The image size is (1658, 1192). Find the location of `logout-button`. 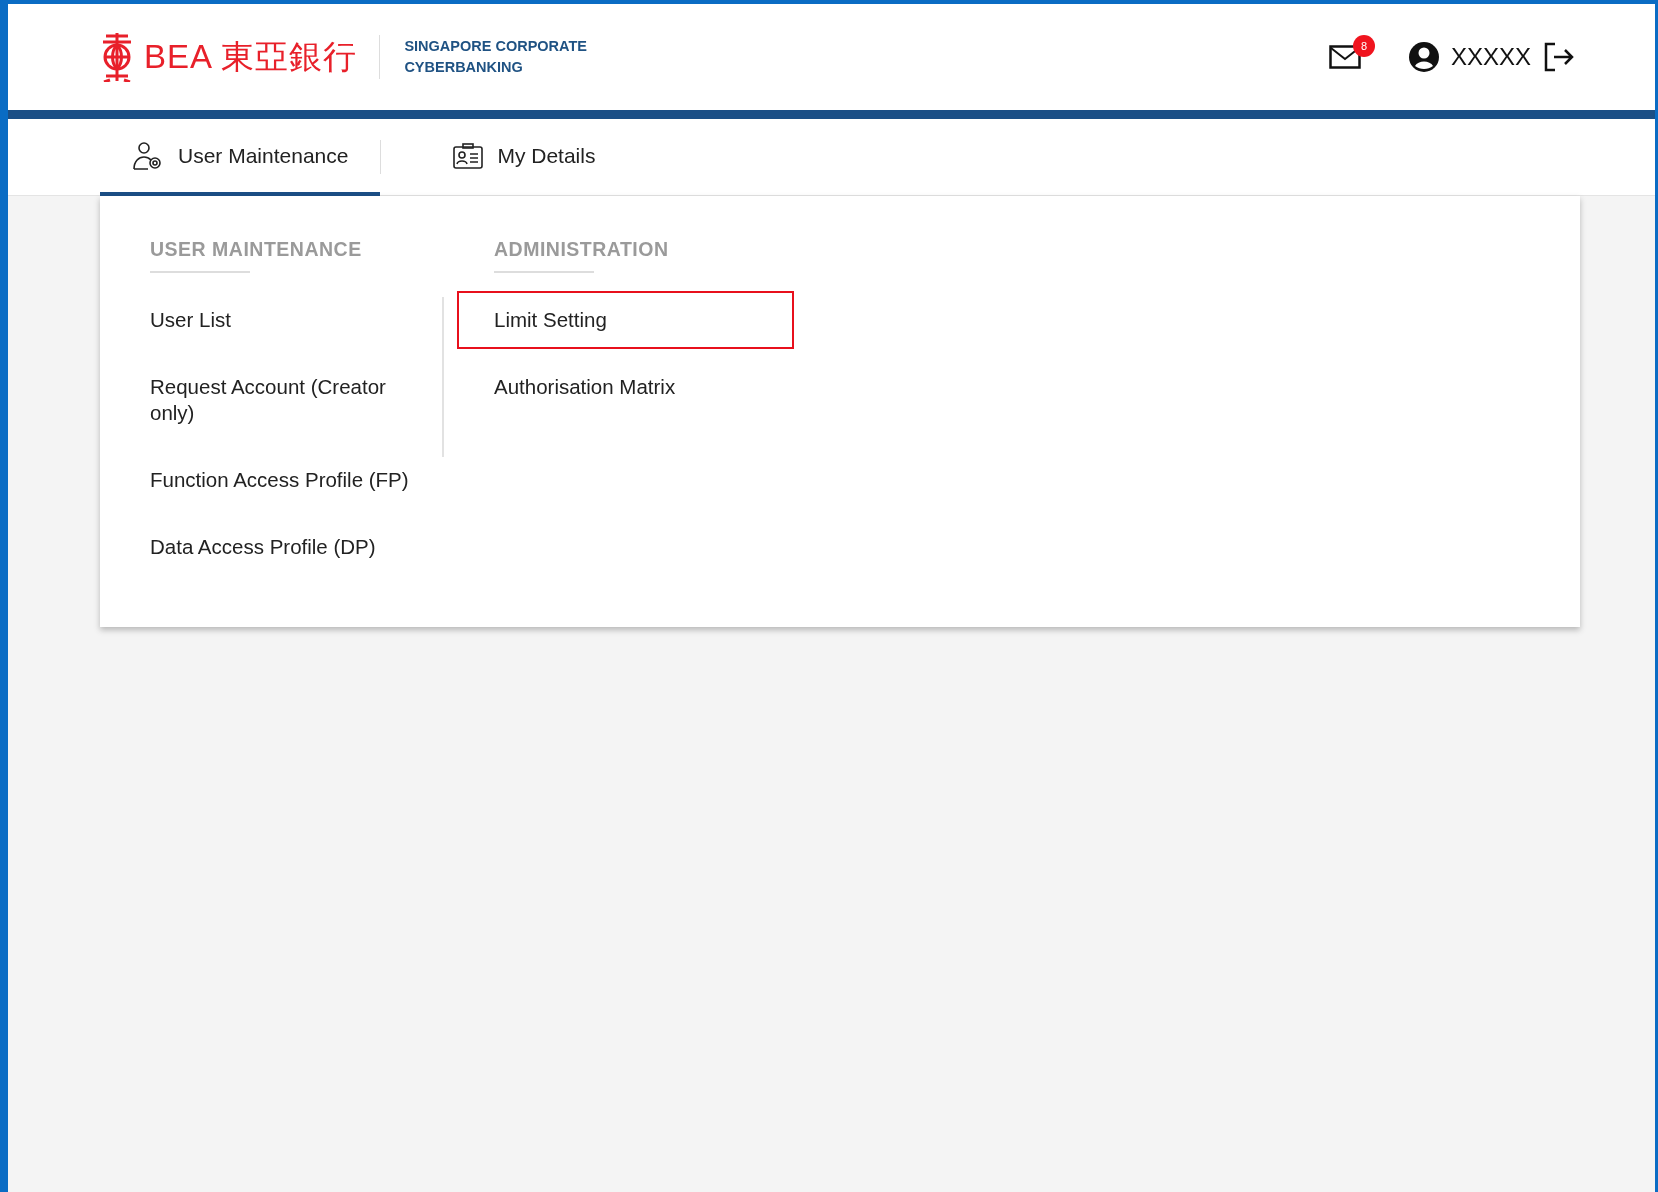

logout-button is located at coordinates (1559, 57).